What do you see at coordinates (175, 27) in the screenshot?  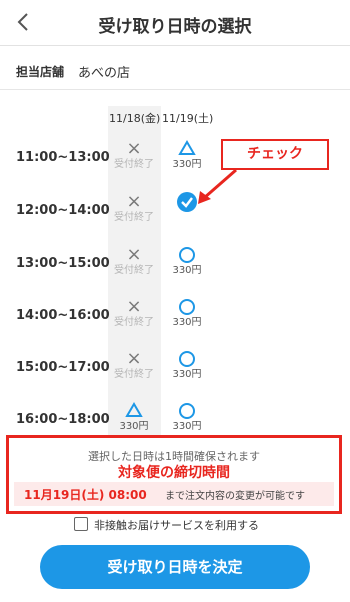 I see `page-title: 受け取り日時の選択` at bounding box center [175, 27].